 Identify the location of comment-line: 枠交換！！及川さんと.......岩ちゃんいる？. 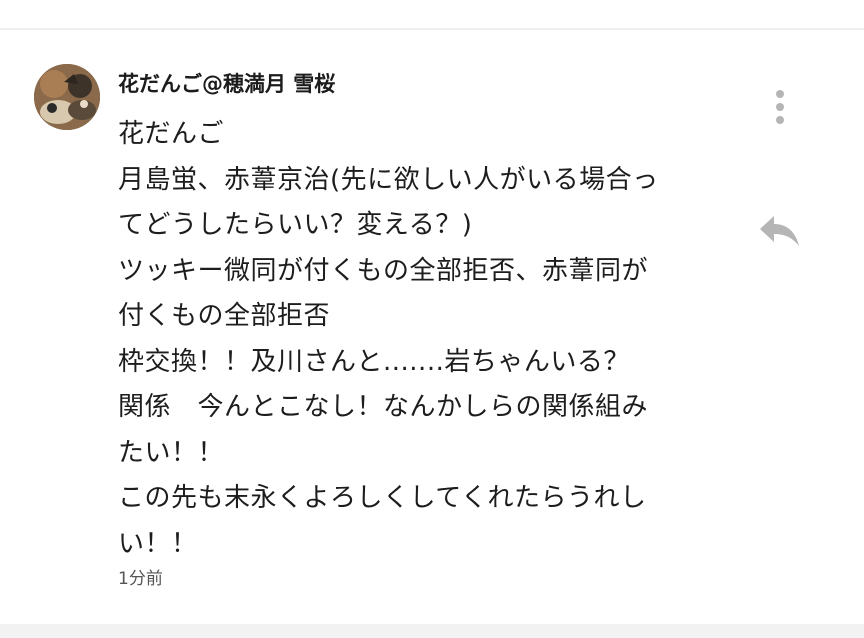
(374, 361).